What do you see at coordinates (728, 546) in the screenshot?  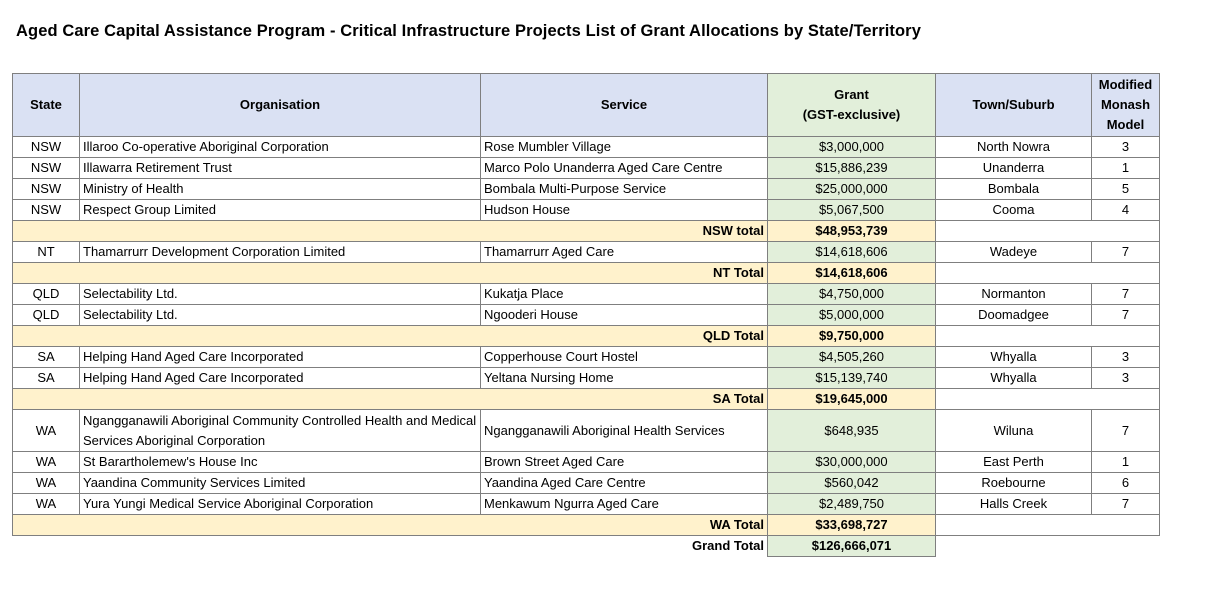 I see `grand-total-label: Grand Total` at bounding box center [728, 546].